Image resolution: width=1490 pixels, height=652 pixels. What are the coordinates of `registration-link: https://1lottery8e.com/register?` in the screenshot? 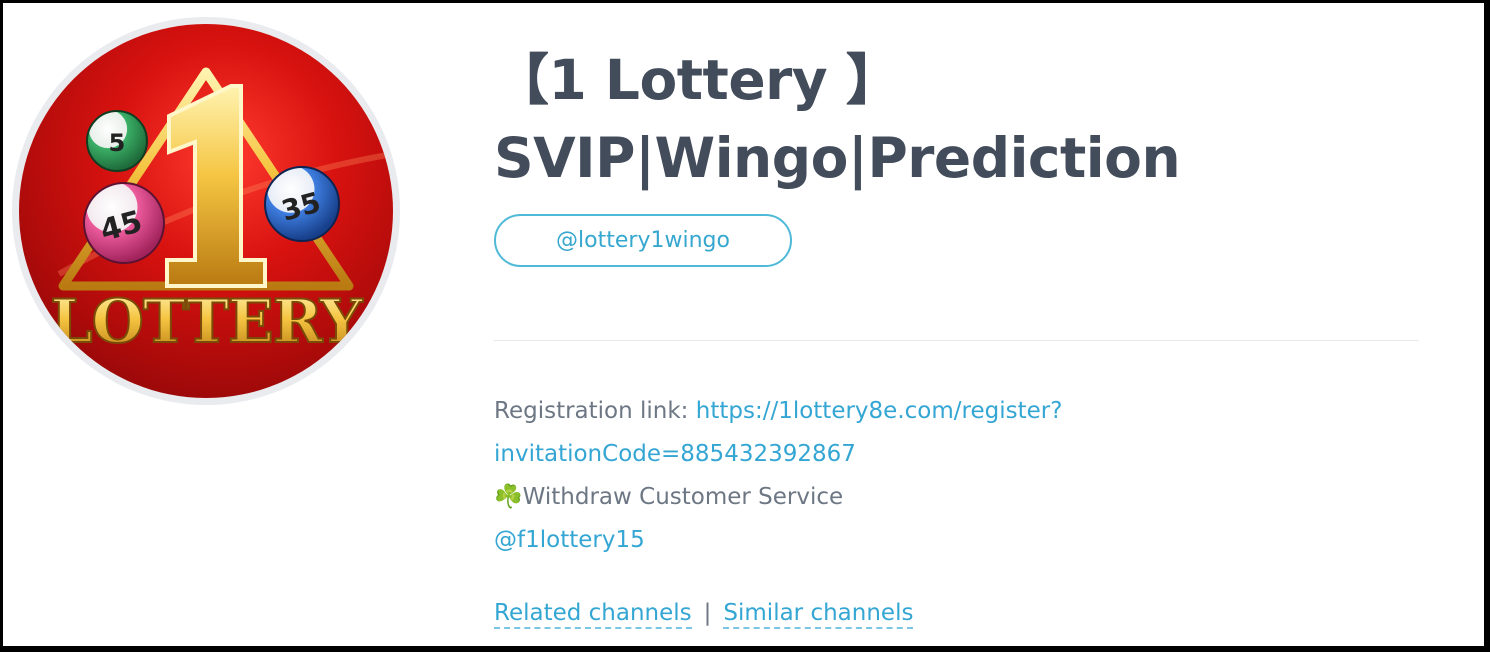 It's located at (879, 411).